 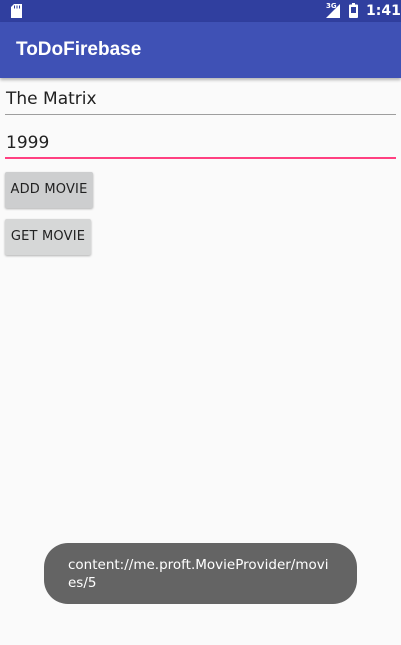 I want to click on app-bar: ToDoFirebase, so click(x=200, y=50).